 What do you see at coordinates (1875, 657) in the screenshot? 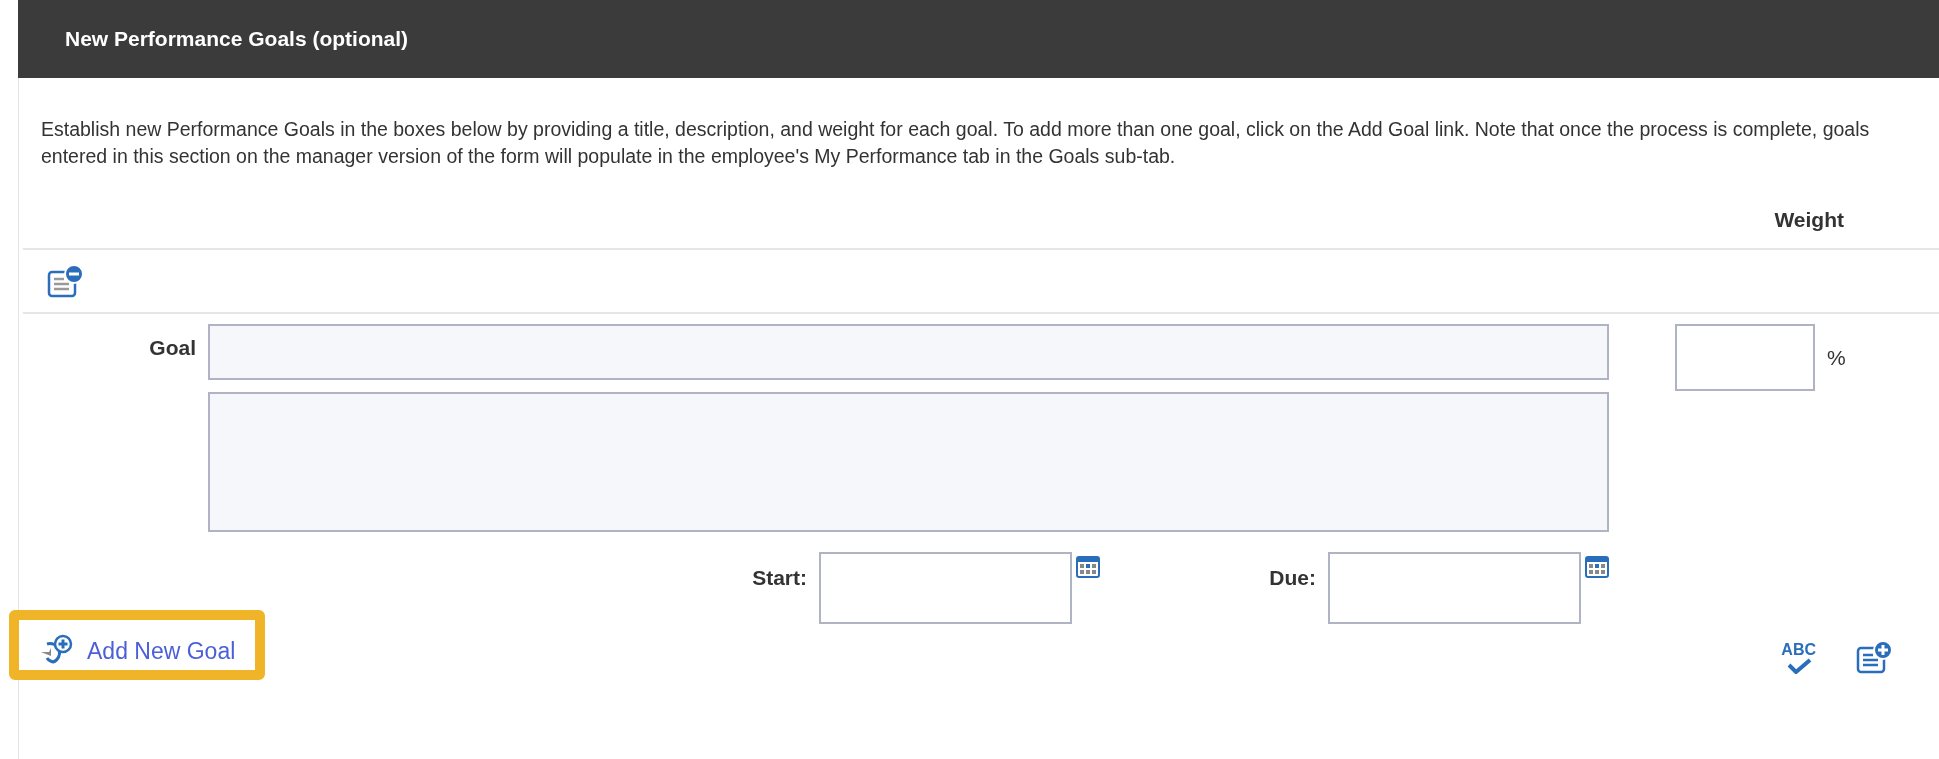
I see `add-goal-details-icon` at bounding box center [1875, 657].